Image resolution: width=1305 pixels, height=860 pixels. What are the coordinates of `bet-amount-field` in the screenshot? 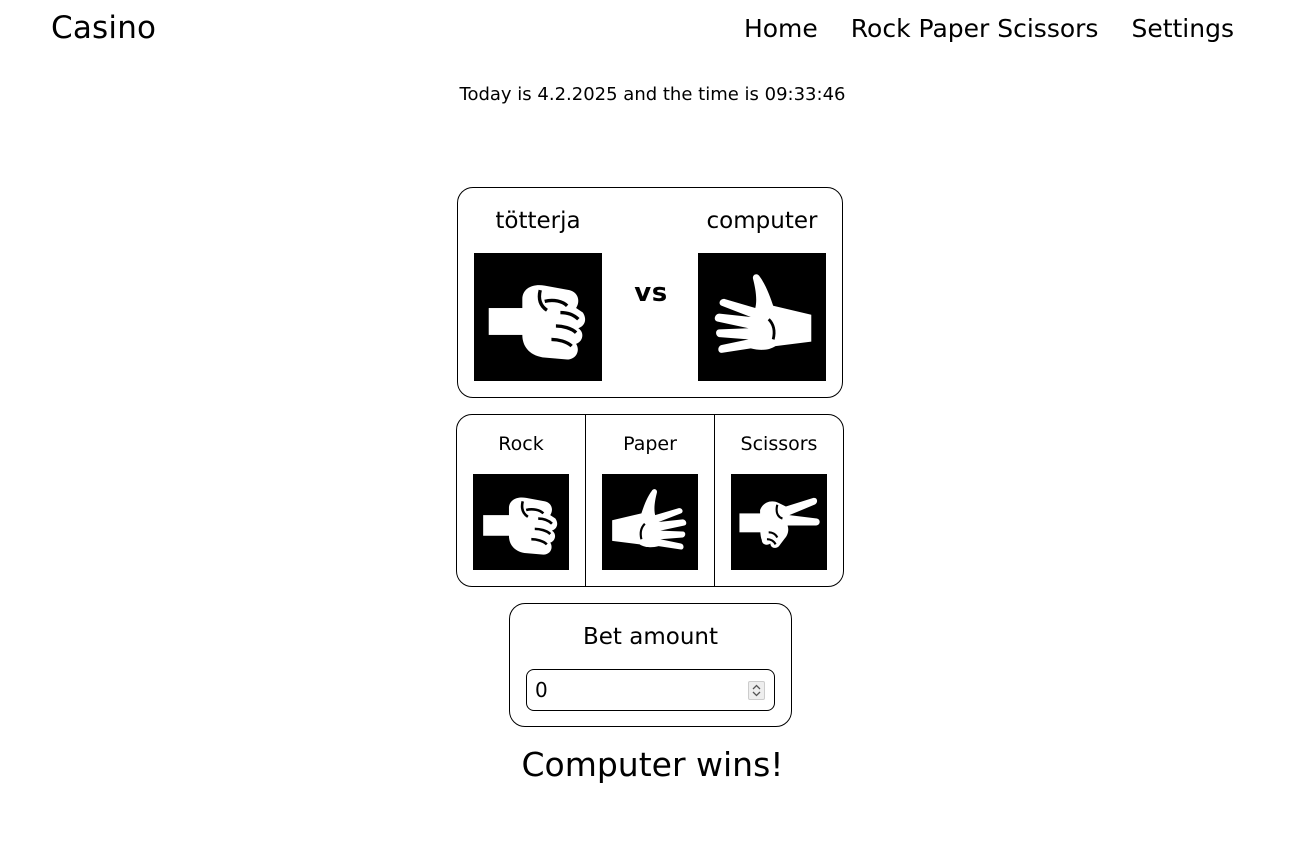 It's located at (650, 690).